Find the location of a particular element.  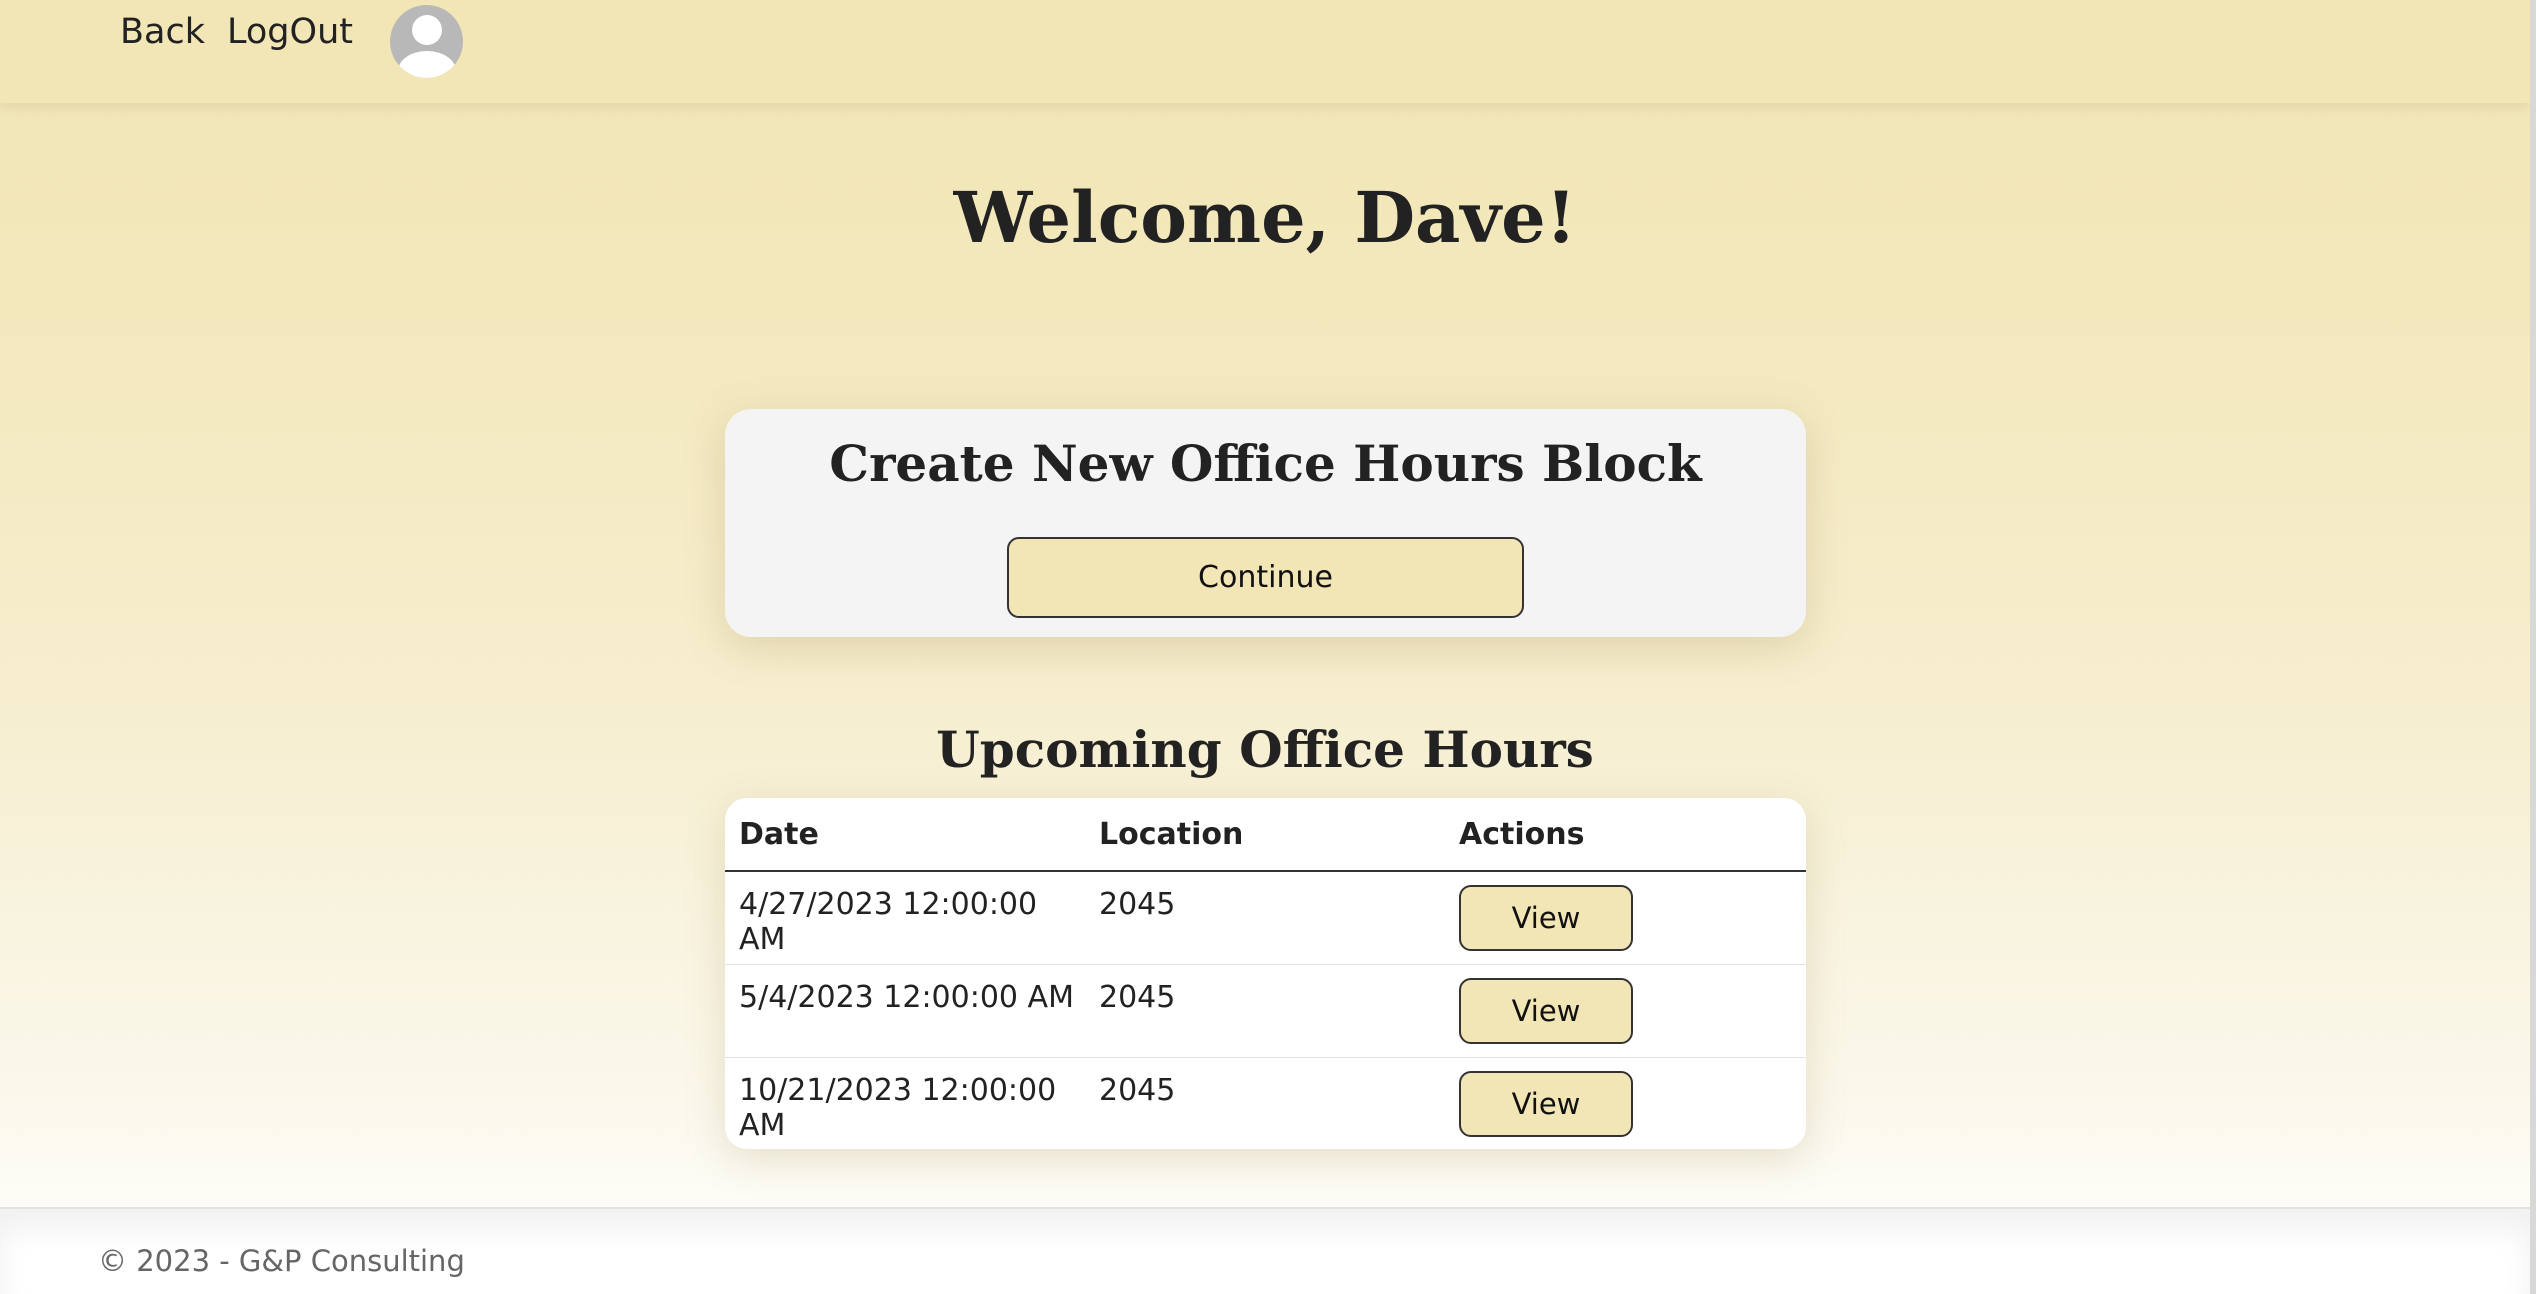

table-header-row: Date Location Actions is located at coordinates (1265, 835).